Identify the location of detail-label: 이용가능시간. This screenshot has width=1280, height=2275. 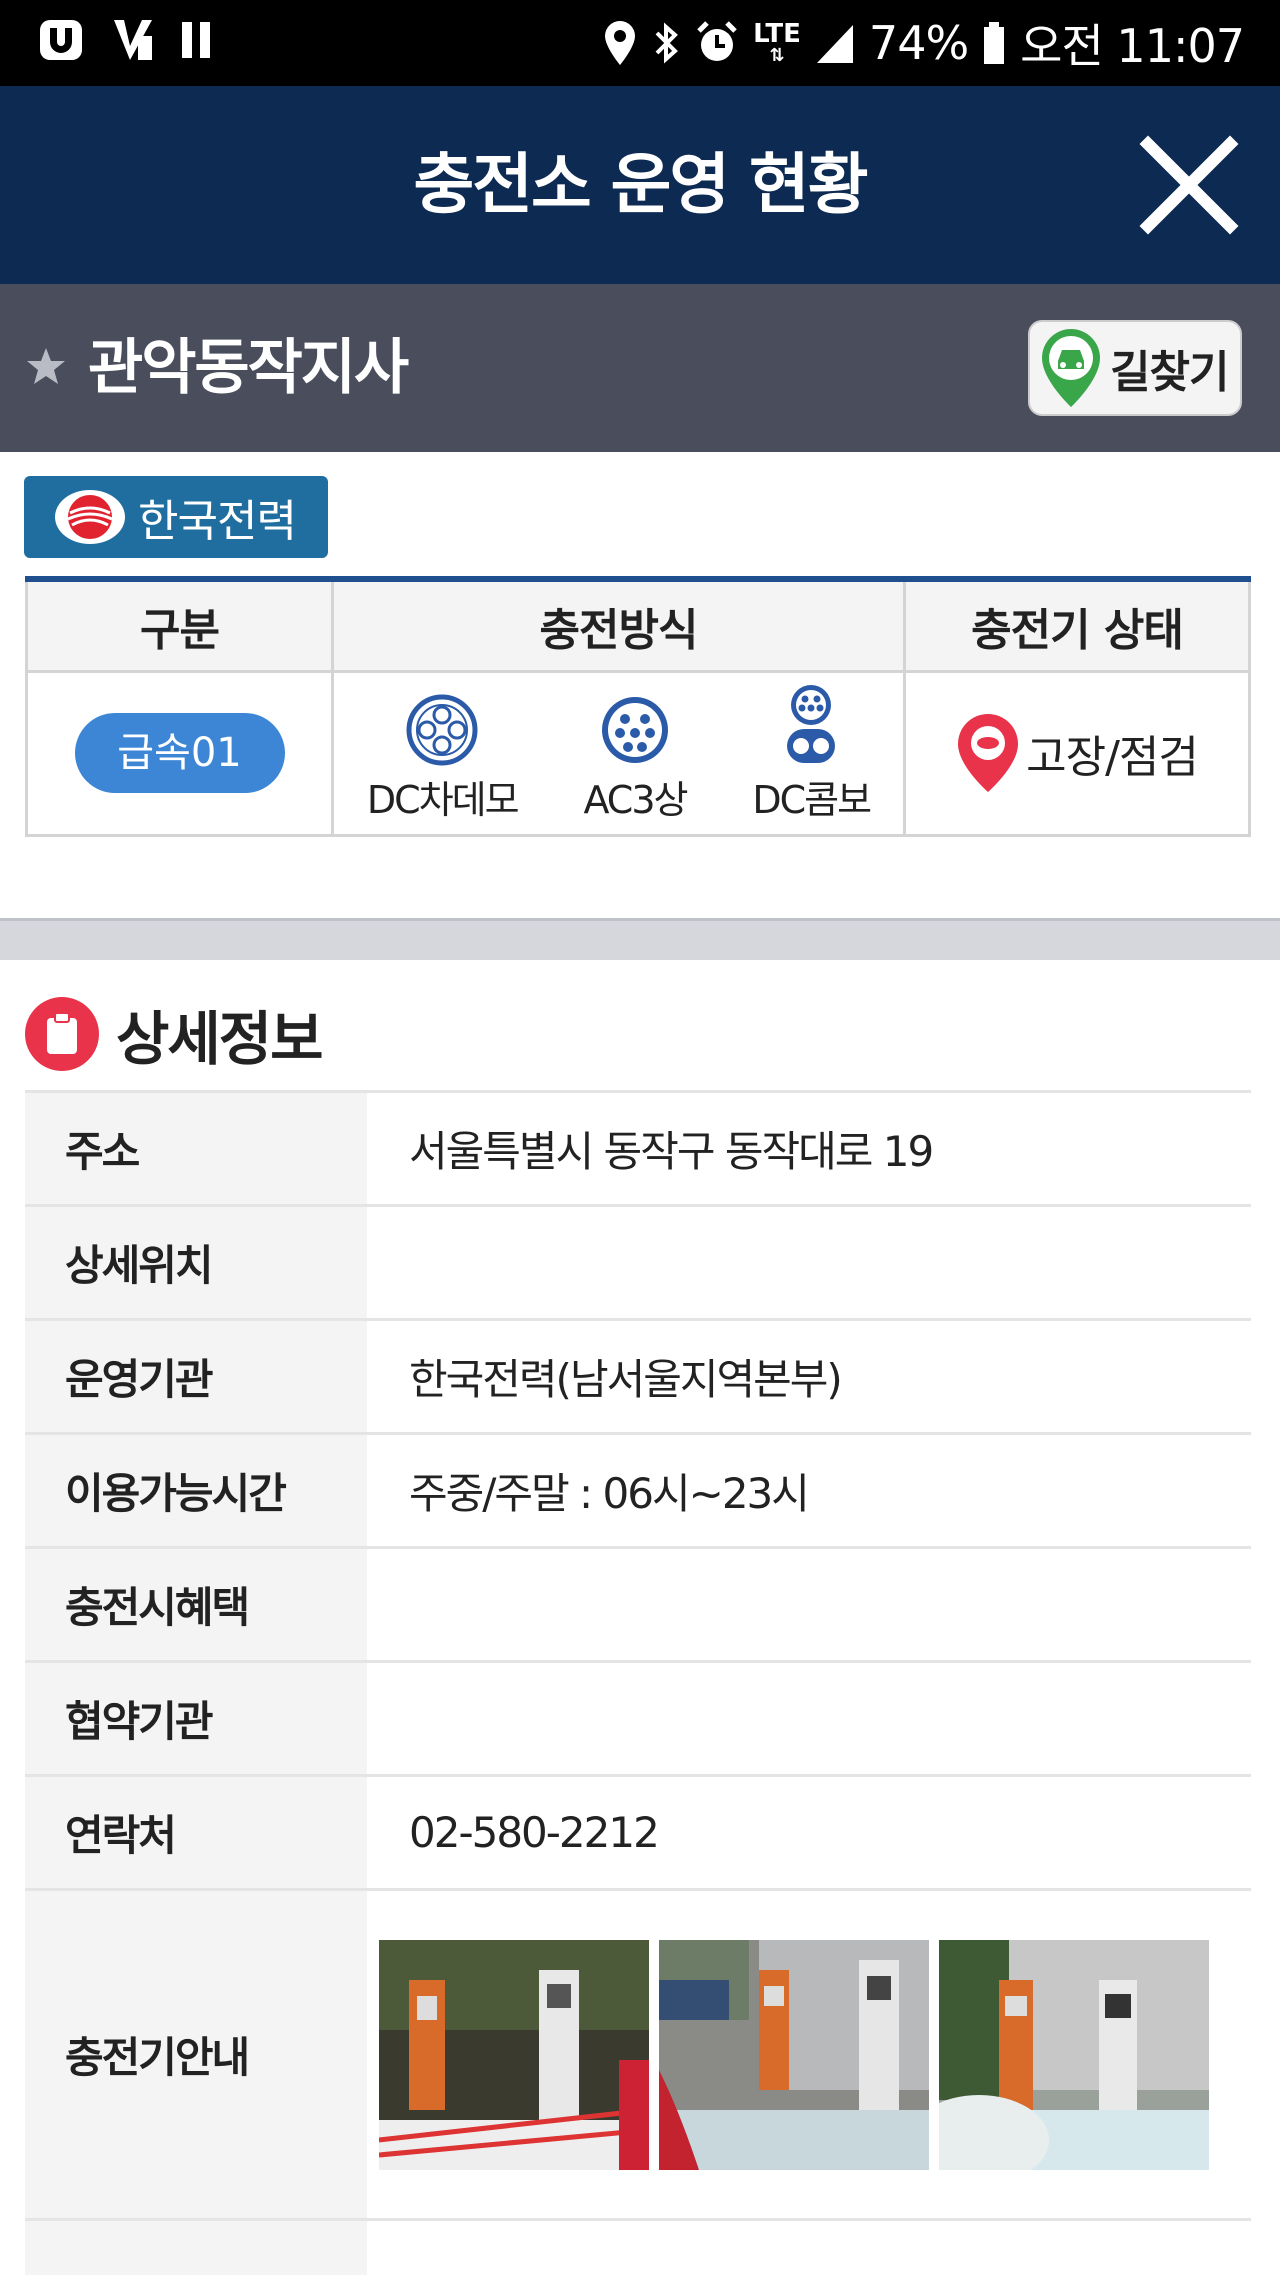
(196, 1491).